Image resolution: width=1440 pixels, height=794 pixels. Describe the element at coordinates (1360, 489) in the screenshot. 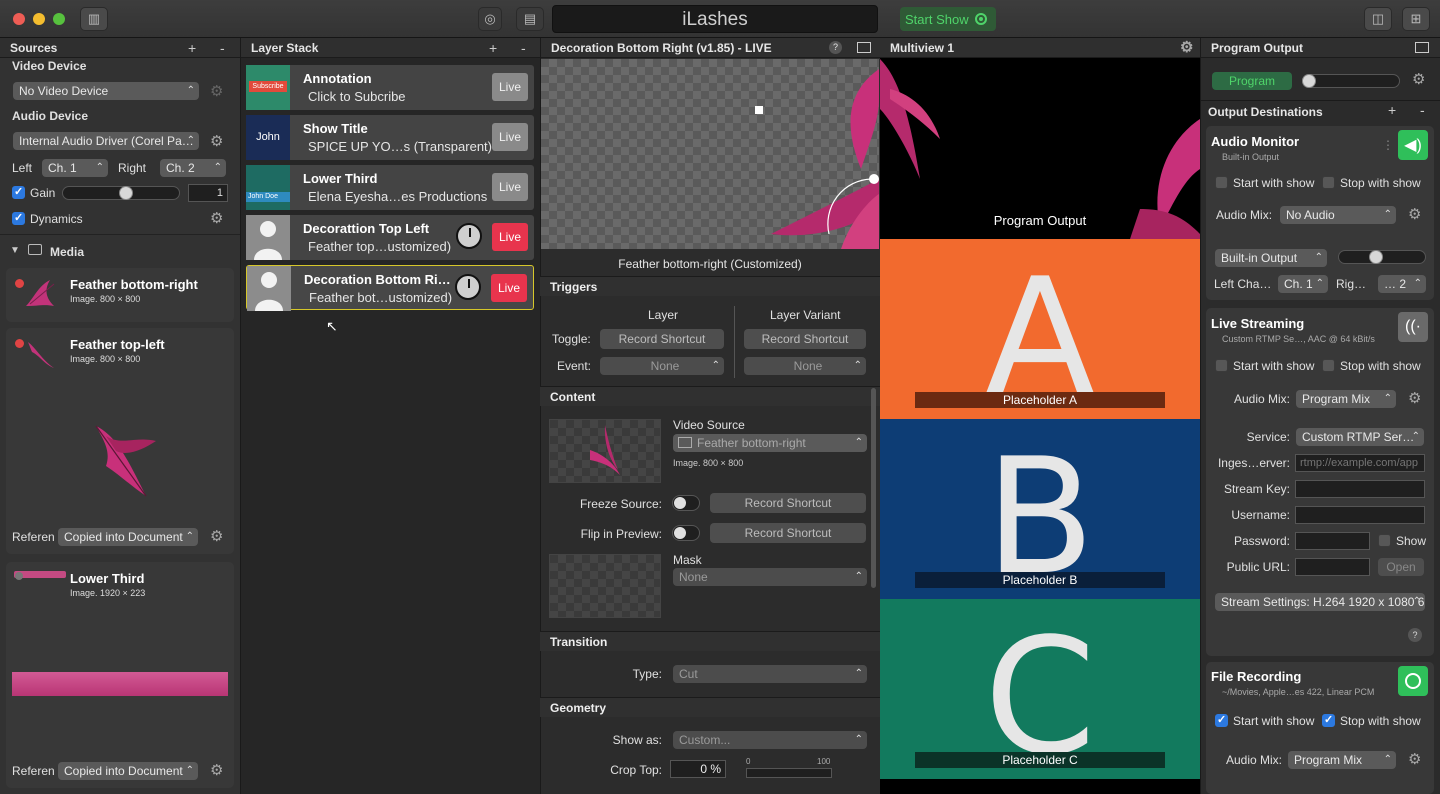

I see `stream-key-input` at that location.